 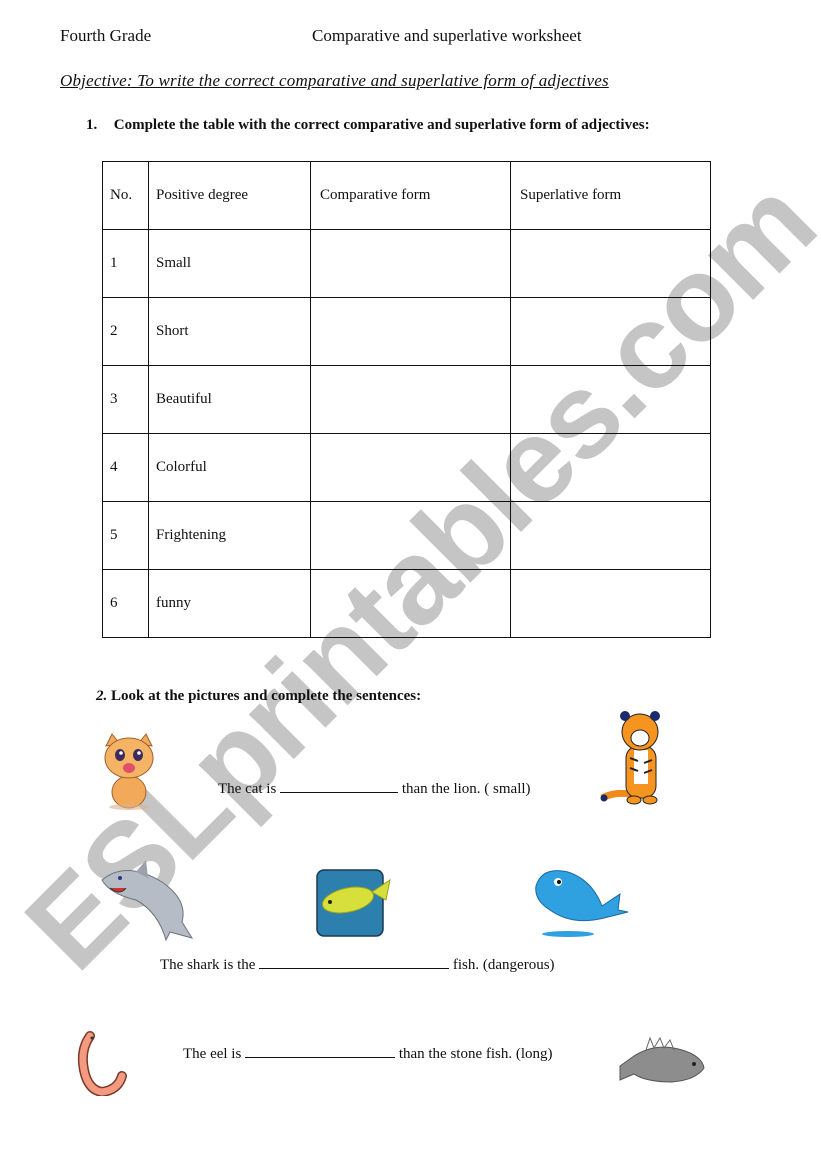 I want to click on row-number: 5, so click(x=125, y=535).